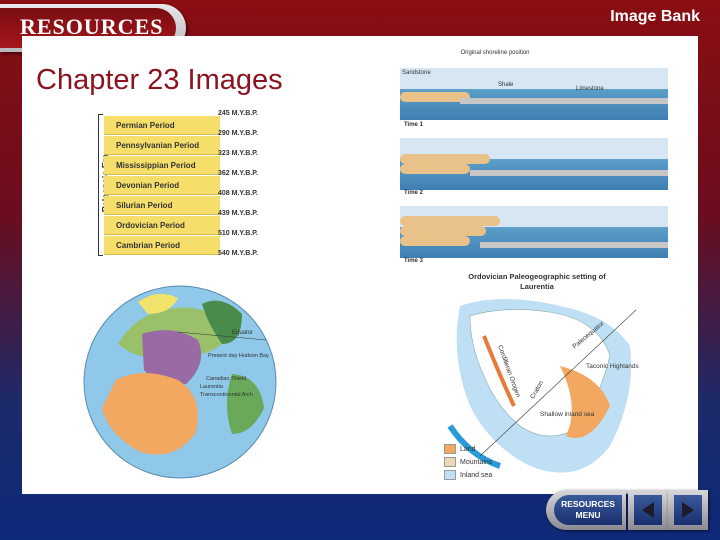 The width and height of the screenshot is (720, 540). Describe the element at coordinates (238, 233) in the screenshot. I see `mya-label: 510 M.Y.B.P.` at that location.